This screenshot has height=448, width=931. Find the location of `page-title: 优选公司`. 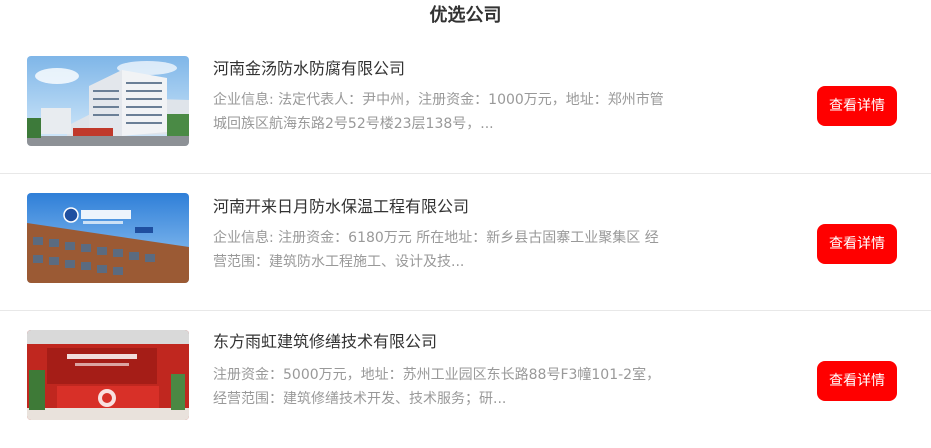

page-title: 优选公司 is located at coordinates (465, 15).